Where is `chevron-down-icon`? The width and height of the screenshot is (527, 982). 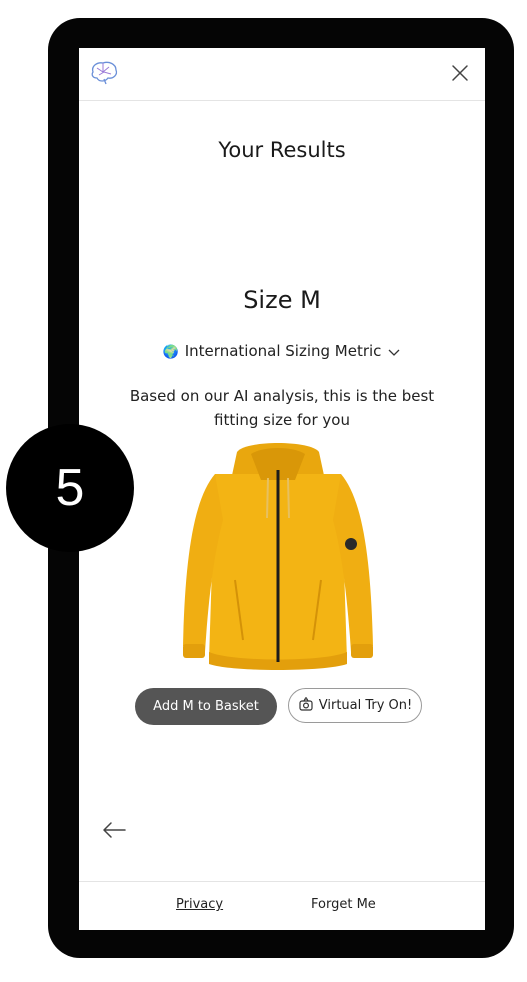 chevron-down-icon is located at coordinates (394, 352).